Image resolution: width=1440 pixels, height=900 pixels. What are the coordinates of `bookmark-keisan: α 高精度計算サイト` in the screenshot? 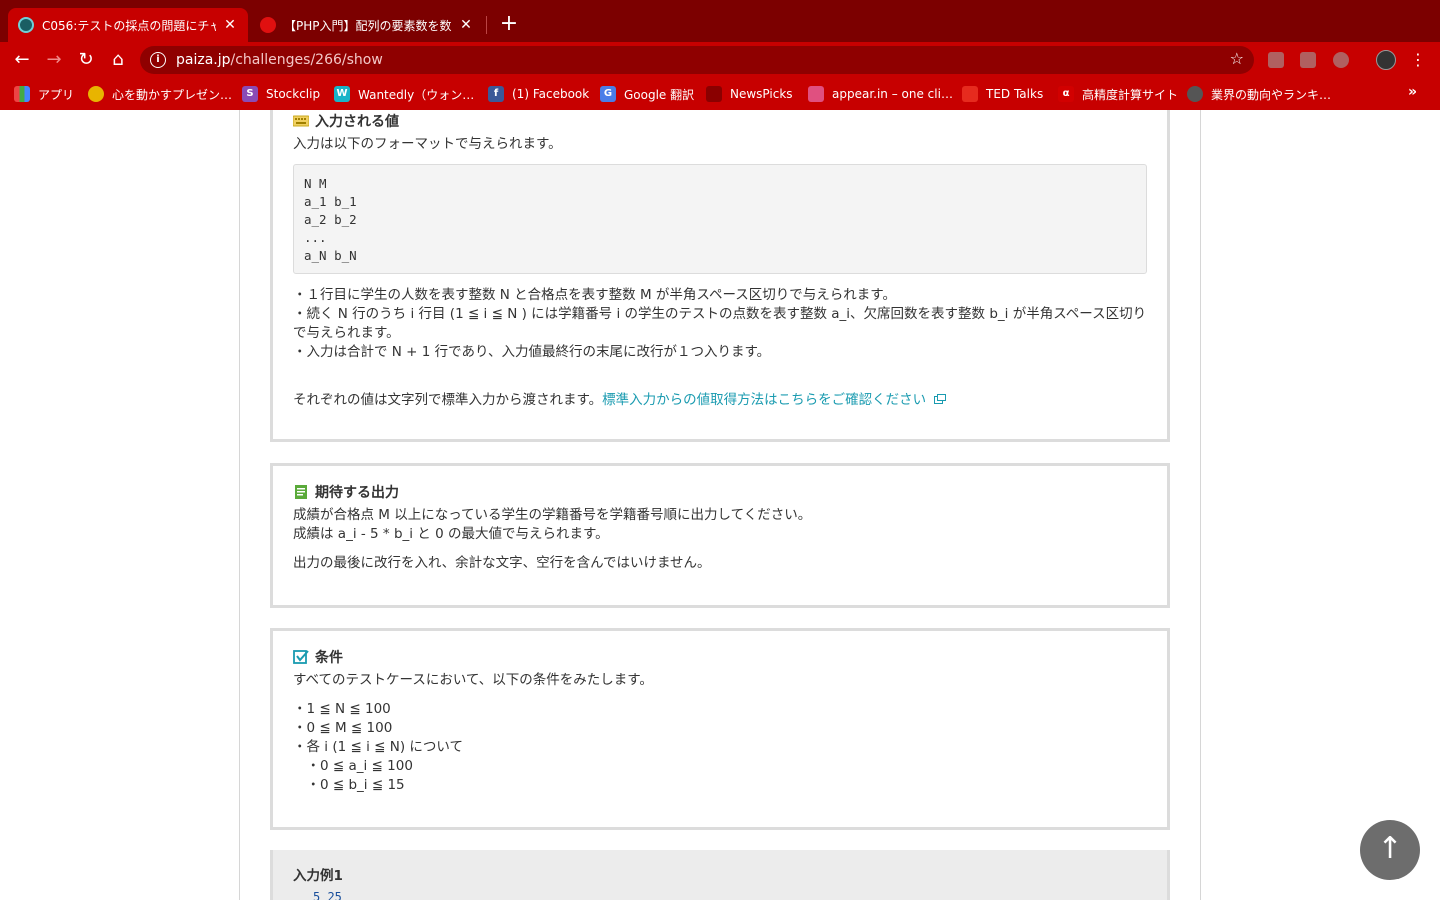 It's located at (1118, 94).